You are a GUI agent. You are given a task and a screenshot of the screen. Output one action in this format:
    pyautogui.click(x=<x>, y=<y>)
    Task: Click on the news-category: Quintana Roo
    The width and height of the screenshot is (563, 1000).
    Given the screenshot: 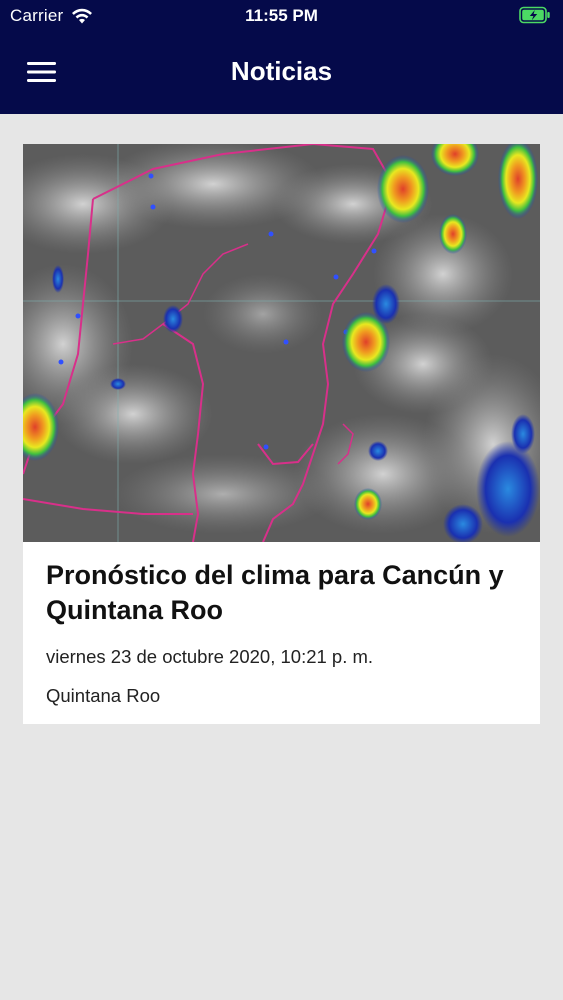 What is the action you would take?
    pyautogui.click(x=103, y=695)
    